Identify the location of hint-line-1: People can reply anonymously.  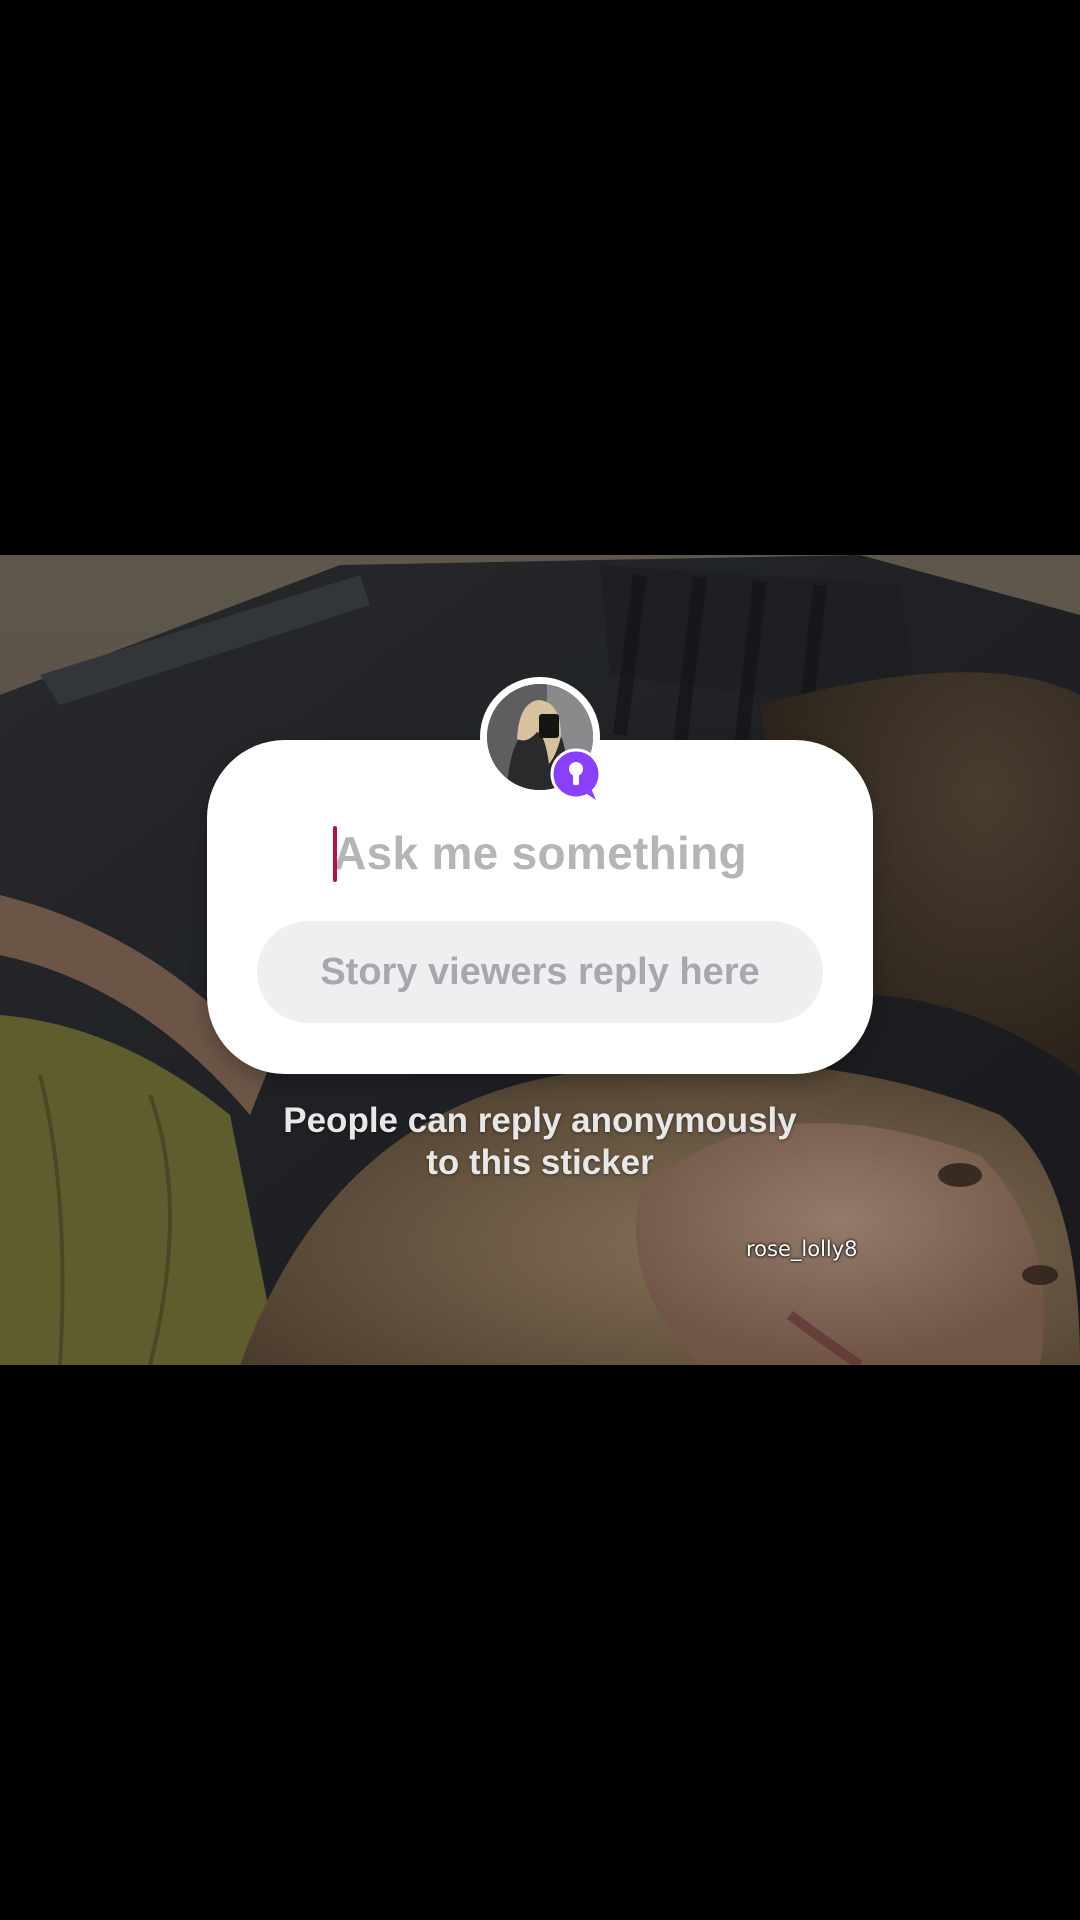
(540, 1120).